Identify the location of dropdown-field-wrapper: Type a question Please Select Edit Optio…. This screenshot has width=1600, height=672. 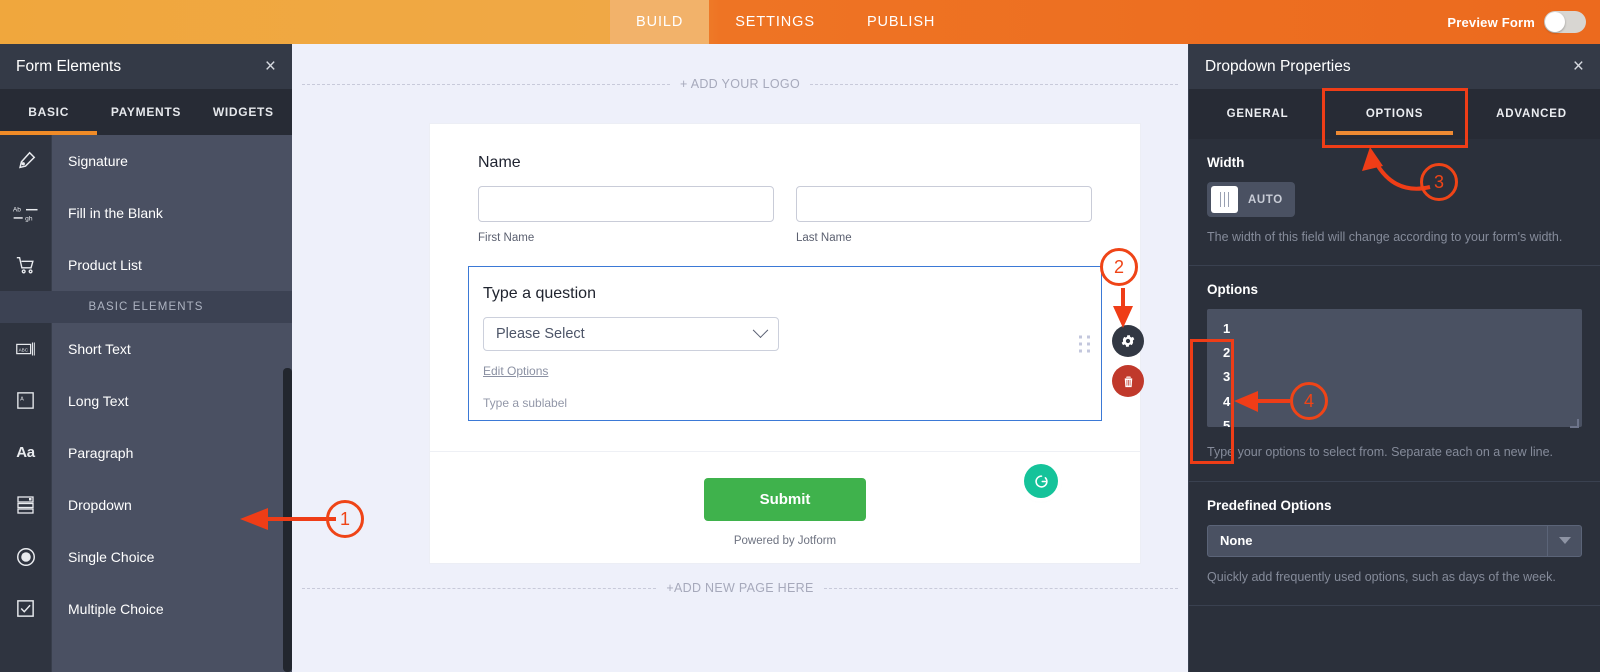
(785, 345).